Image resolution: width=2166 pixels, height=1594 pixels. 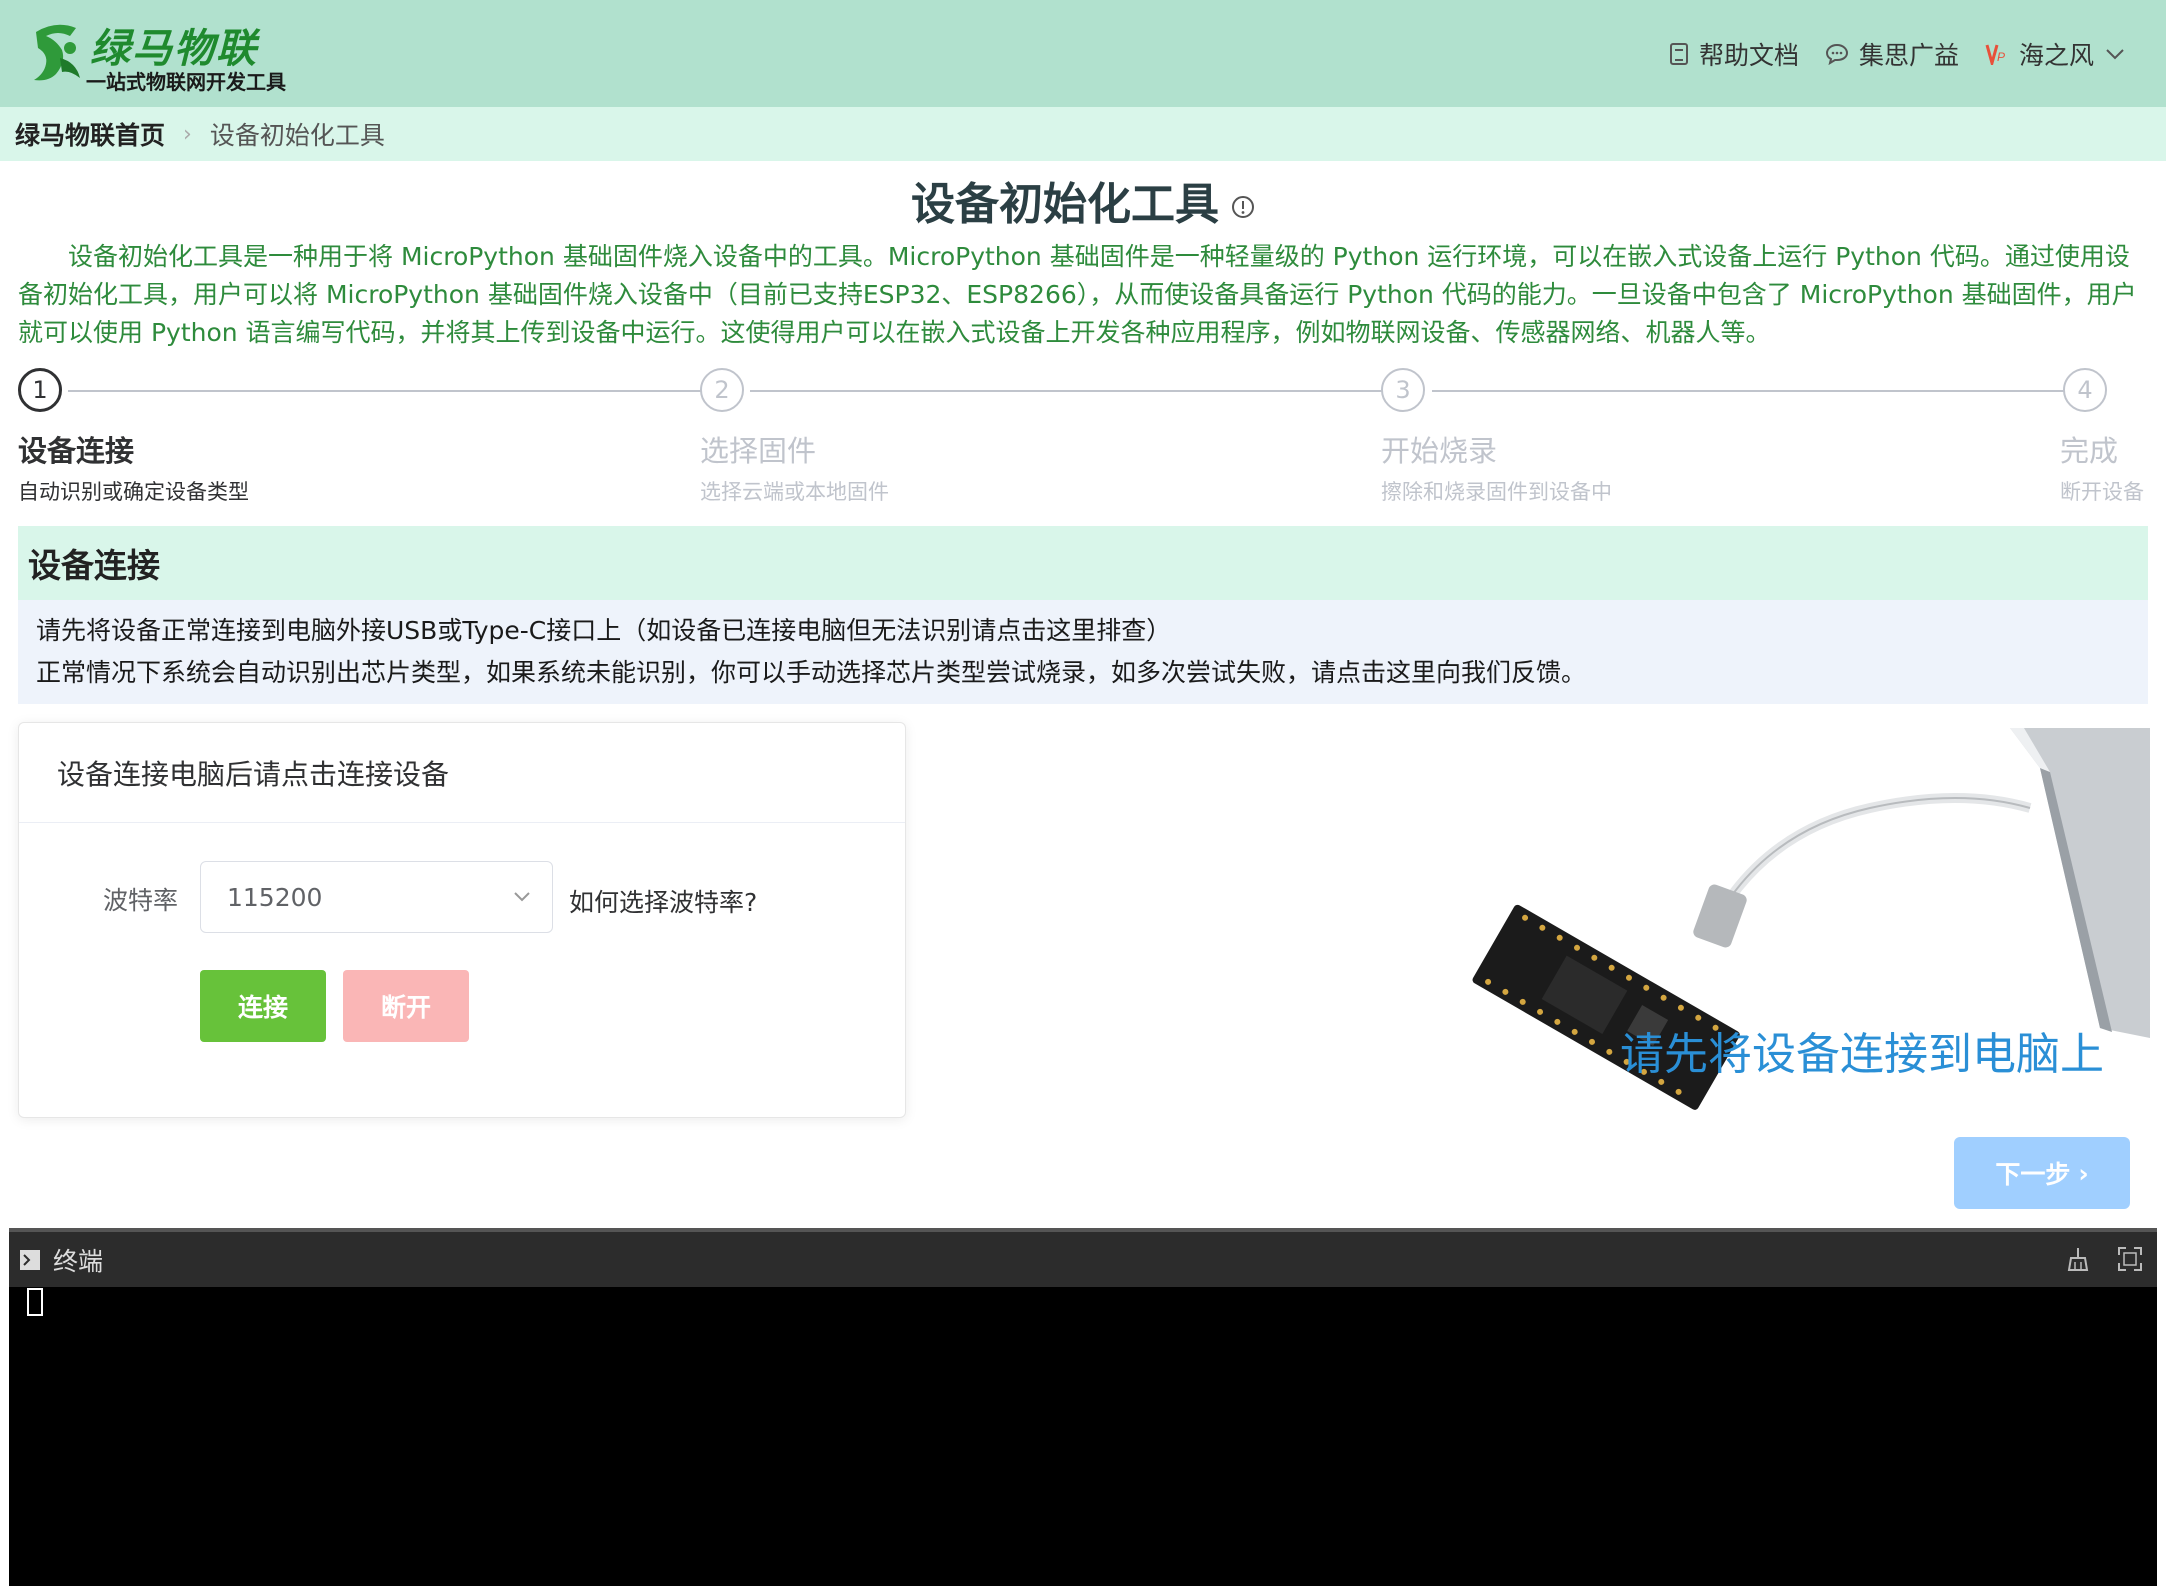 I want to click on connect-button: 连接, so click(x=263, y=1006).